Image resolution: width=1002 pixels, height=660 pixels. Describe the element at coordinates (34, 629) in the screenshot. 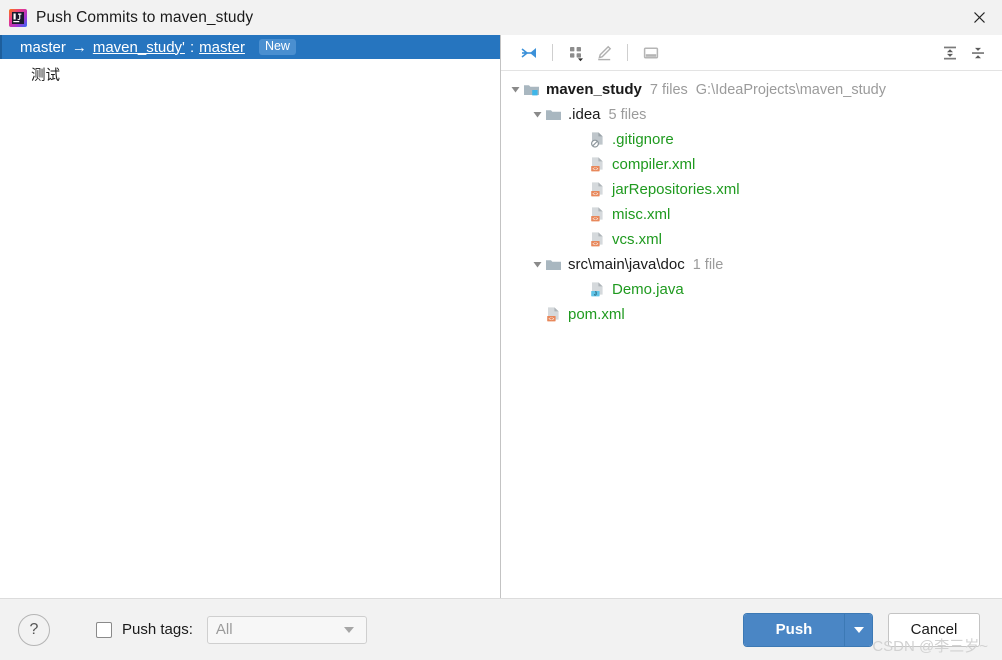

I see `help-button: ?` at that location.